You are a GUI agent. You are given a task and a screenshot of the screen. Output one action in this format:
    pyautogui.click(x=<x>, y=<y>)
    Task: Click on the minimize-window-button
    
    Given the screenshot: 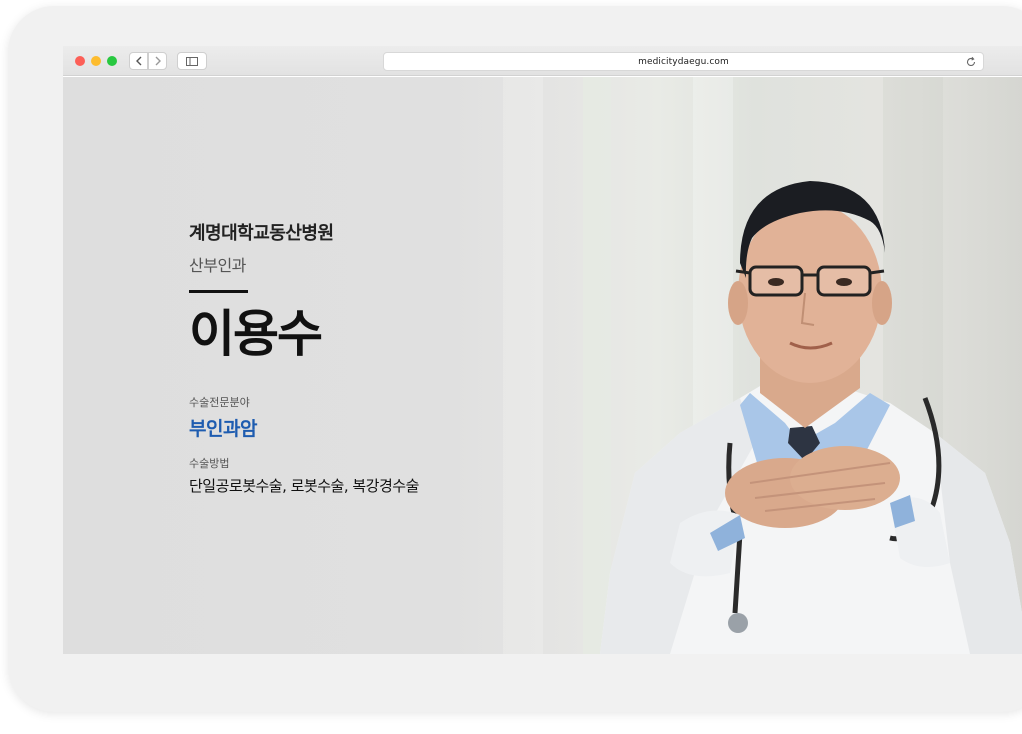 What is the action you would take?
    pyautogui.click(x=96, y=61)
    